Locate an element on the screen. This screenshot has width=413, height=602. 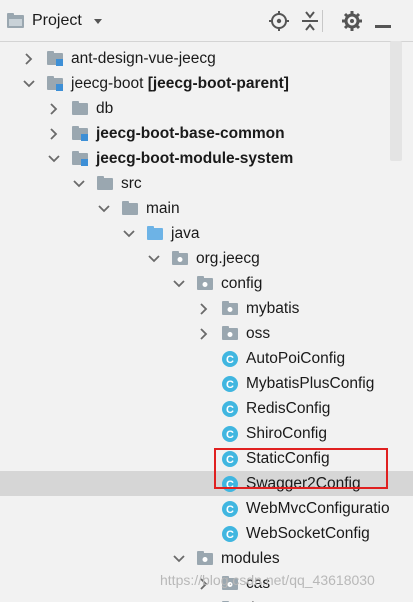
tree-row: jeecg-boot-module-system is located at coordinates (206, 158).